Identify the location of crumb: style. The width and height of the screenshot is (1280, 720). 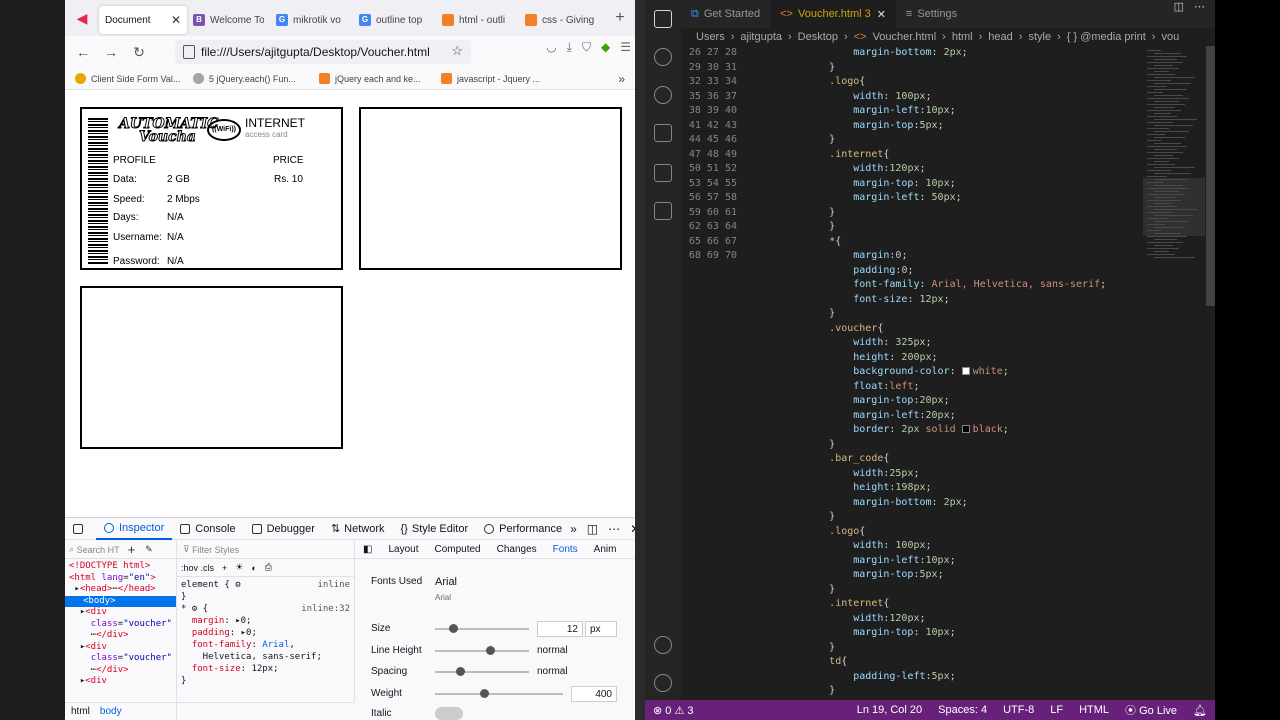
(1039, 37).